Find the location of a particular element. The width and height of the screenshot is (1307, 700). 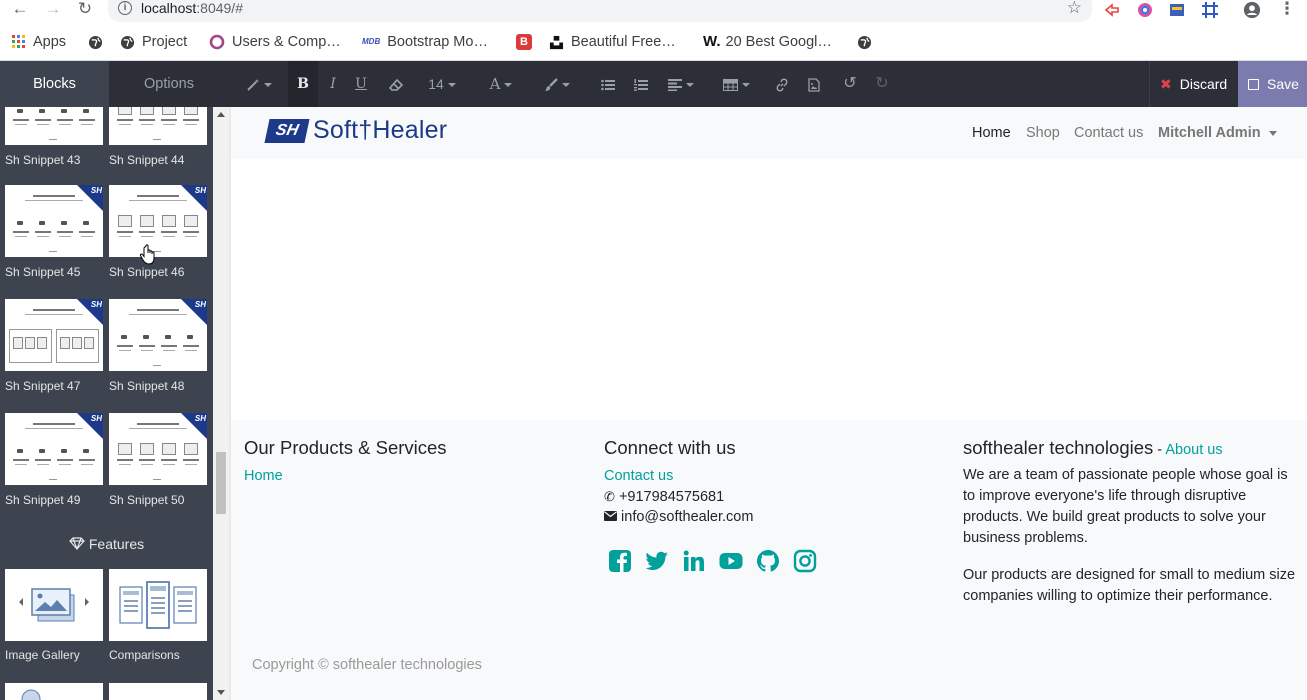

menu-kebab-icon: ⋮ is located at coordinates (1287, 10).